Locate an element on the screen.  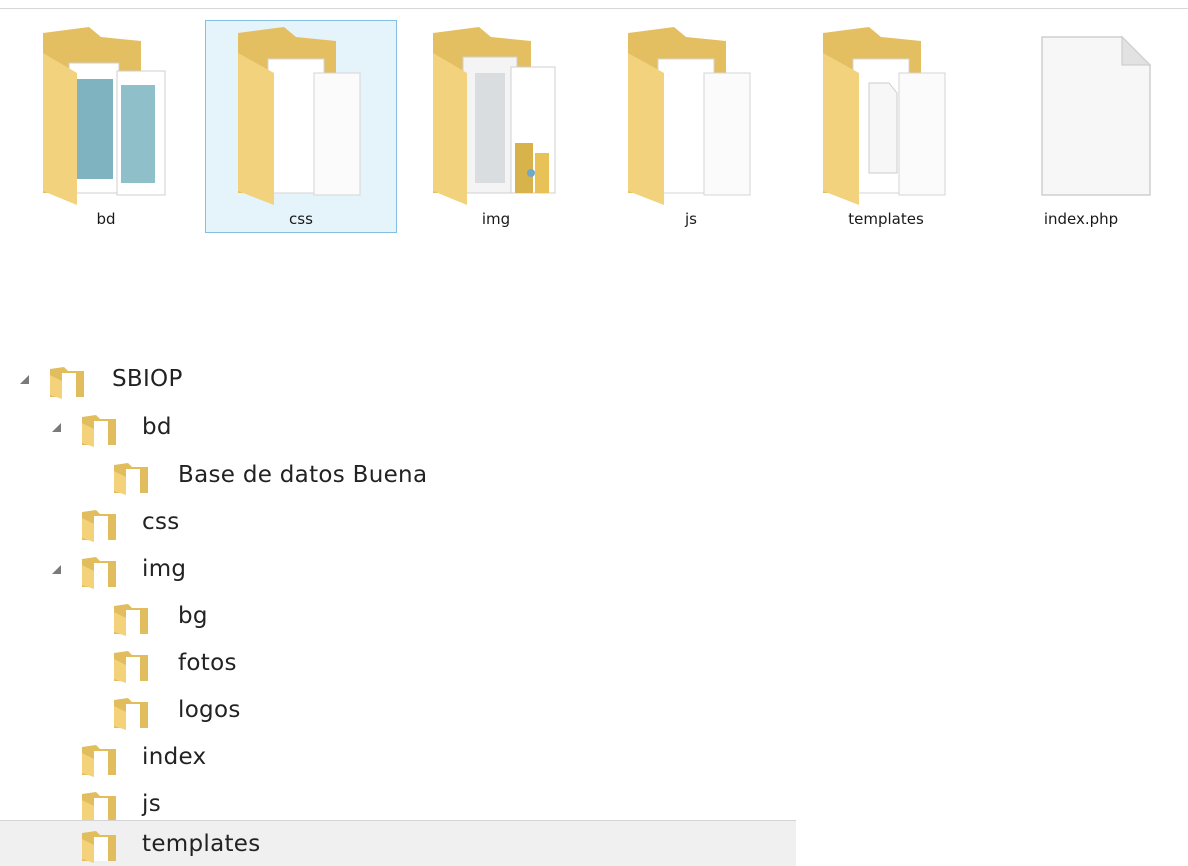
folder-label: bd is located at coordinates (106, 219).